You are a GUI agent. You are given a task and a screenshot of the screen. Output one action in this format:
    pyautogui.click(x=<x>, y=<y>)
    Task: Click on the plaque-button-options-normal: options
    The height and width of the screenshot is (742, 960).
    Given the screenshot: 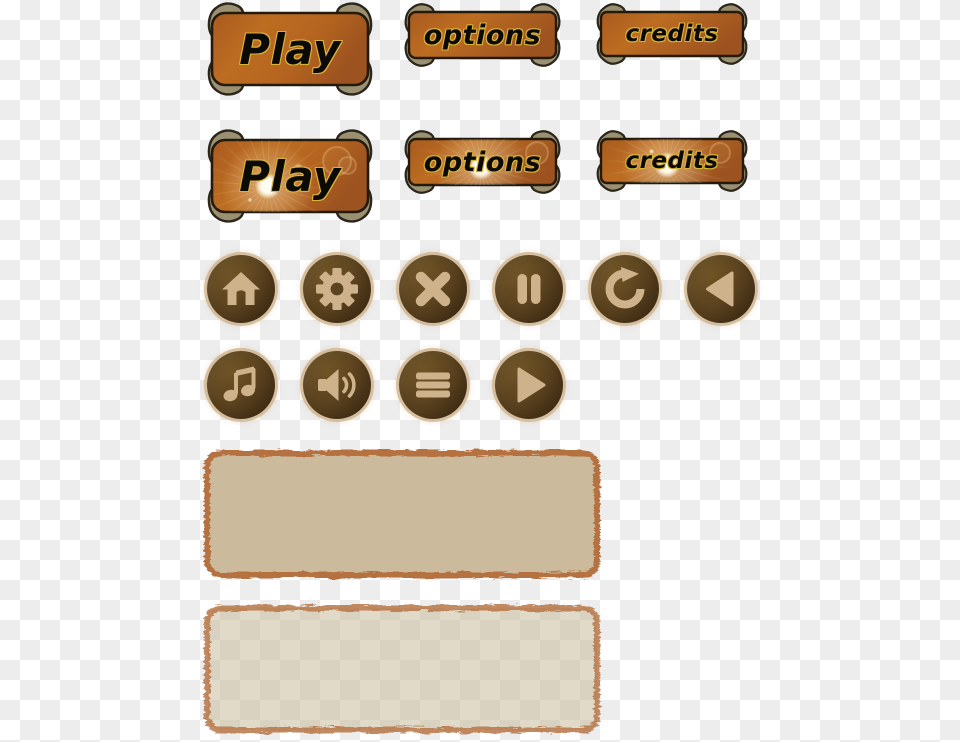 What is the action you would take?
    pyautogui.click(x=482, y=35)
    